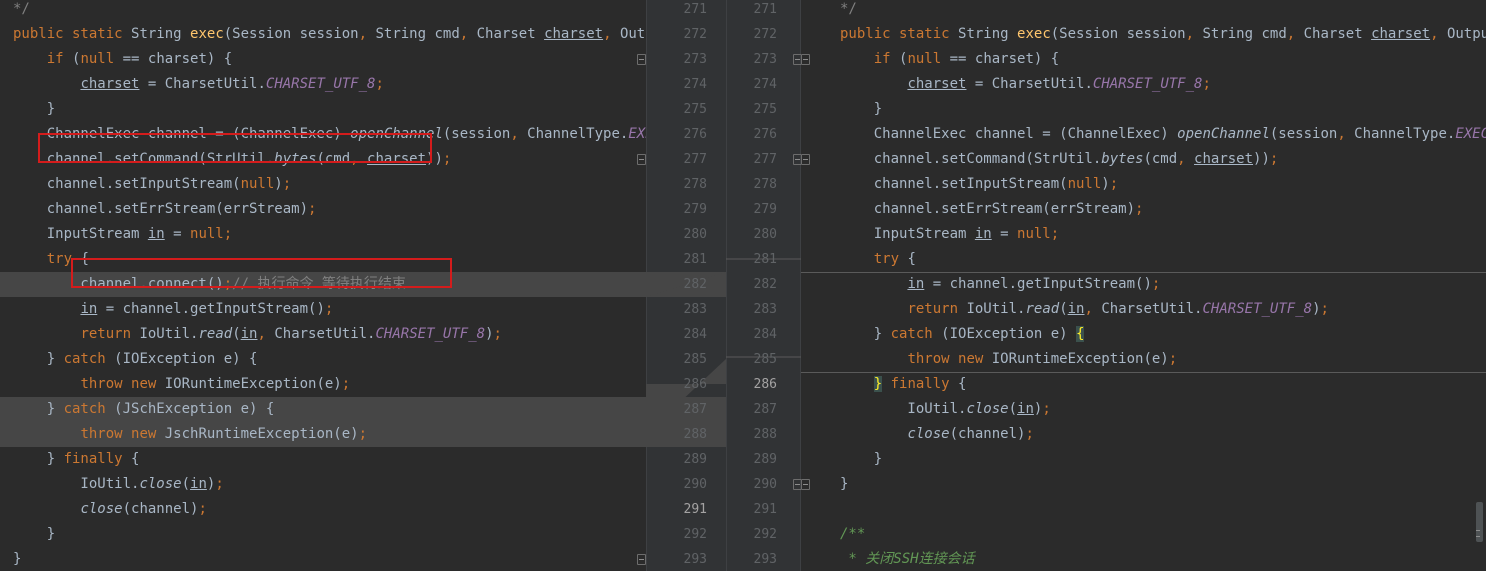 This screenshot has width=1486, height=571. I want to click on code-token: Output, so click(632, 34).